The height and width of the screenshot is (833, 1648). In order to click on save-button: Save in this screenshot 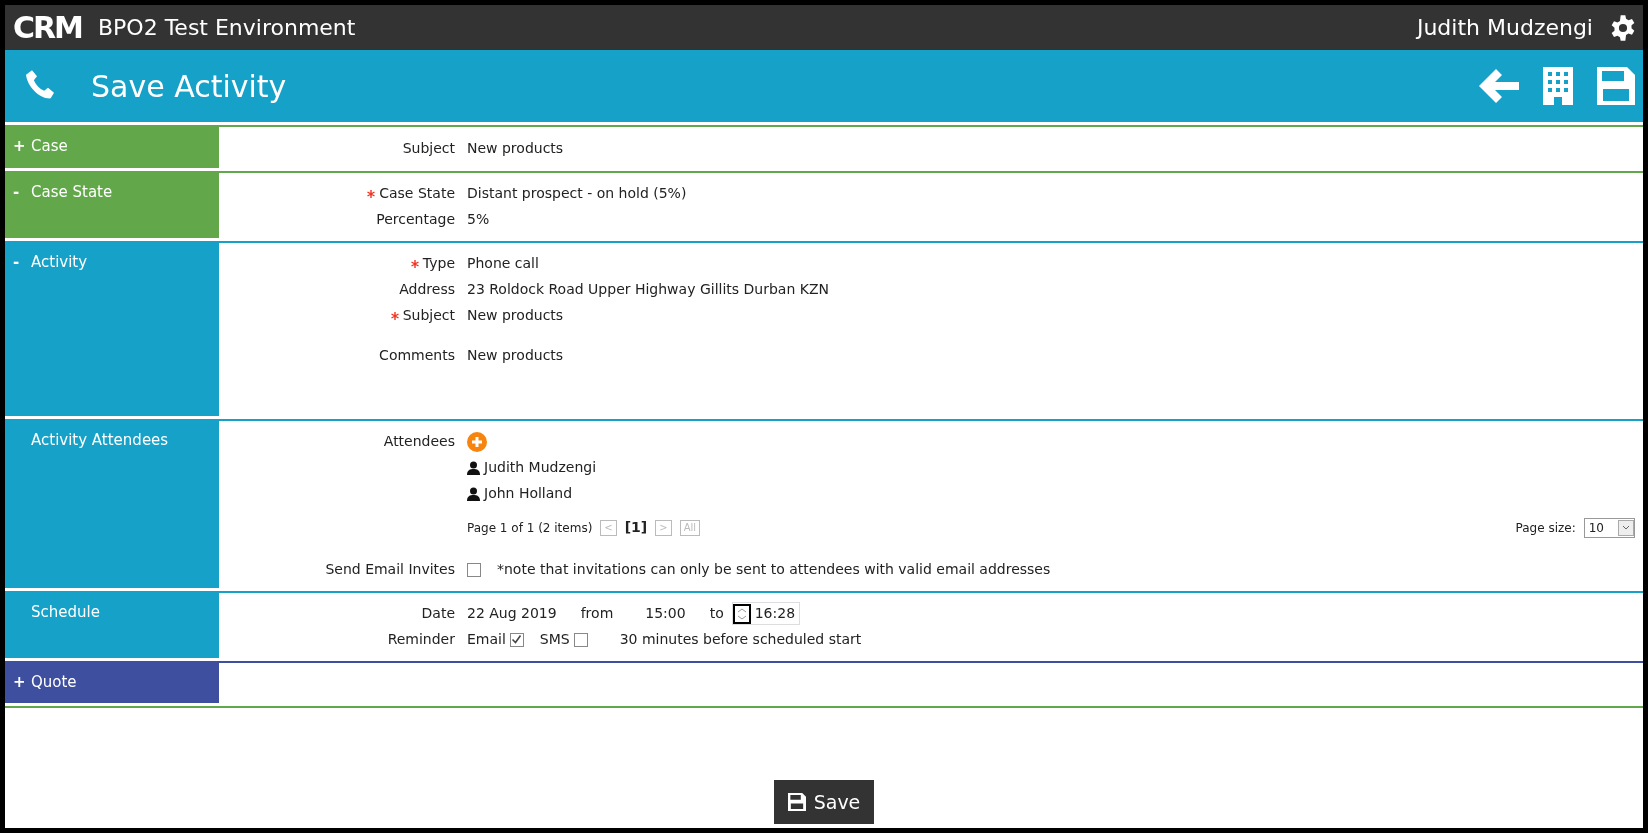, I will do `click(824, 801)`.